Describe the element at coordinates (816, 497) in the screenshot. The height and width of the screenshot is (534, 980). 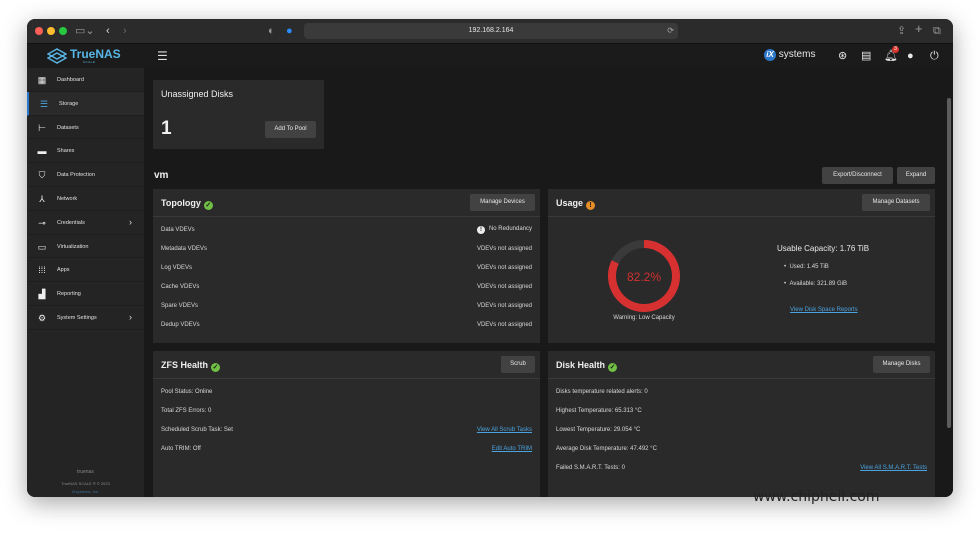
I see `watermark-text: www.chiphell.com` at that location.